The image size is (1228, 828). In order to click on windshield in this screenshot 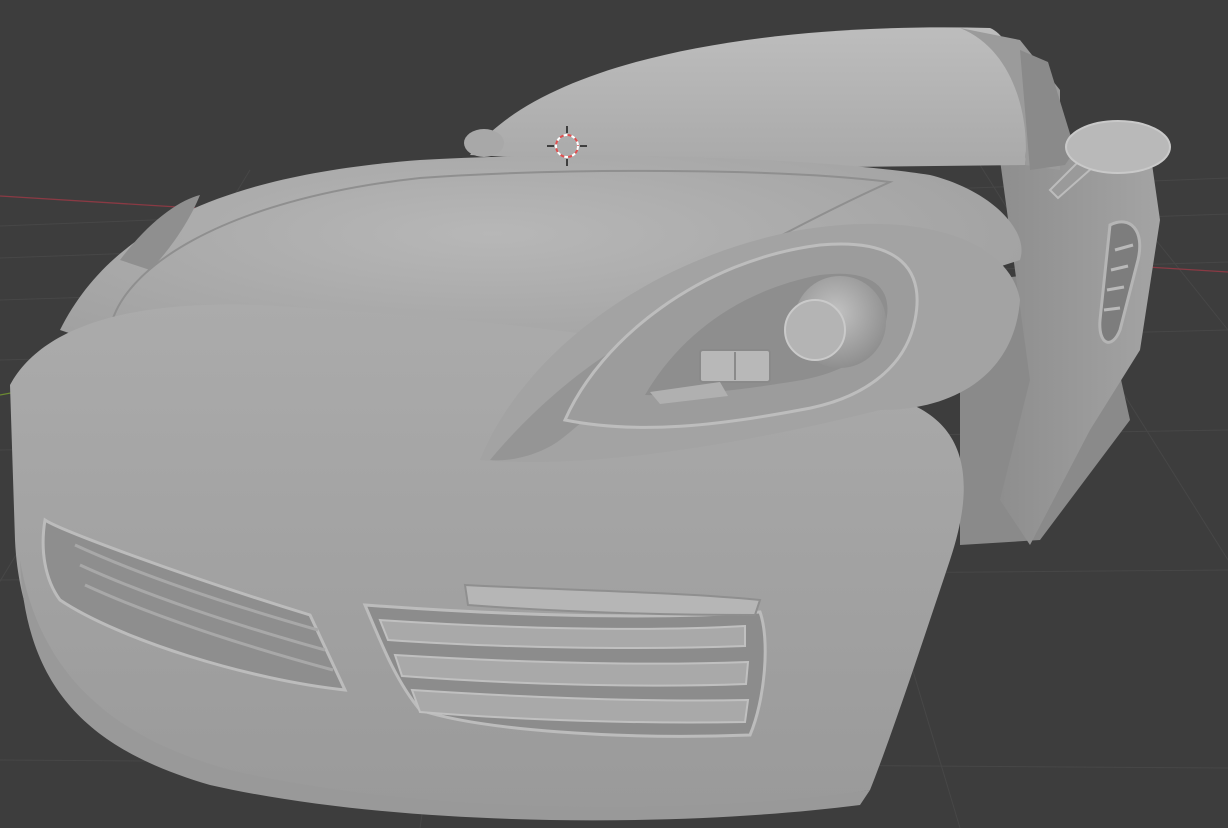, I will do `click(748, 97)`.